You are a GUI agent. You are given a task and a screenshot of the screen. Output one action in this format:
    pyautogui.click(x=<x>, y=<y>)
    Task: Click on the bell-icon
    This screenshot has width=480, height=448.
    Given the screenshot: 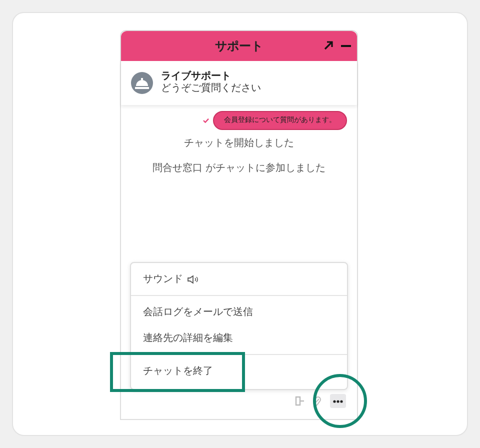 What is the action you would take?
    pyautogui.click(x=142, y=83)
    